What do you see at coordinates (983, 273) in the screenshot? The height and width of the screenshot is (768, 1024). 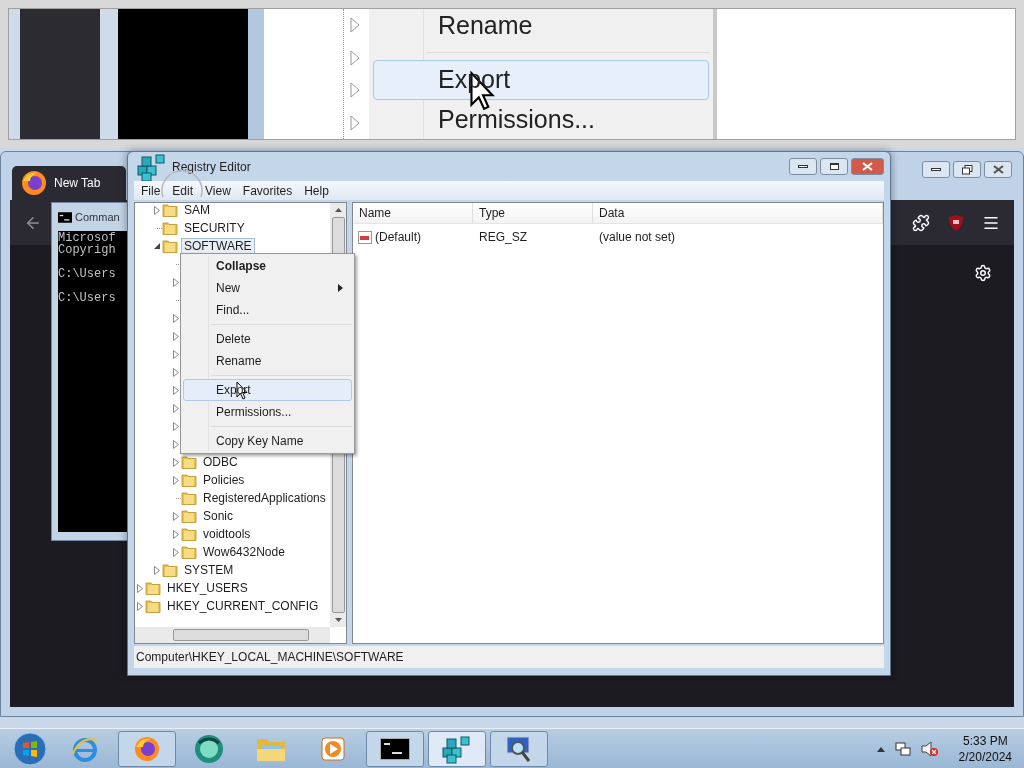 I see `settings-icon` at bounding box center [983, 273].